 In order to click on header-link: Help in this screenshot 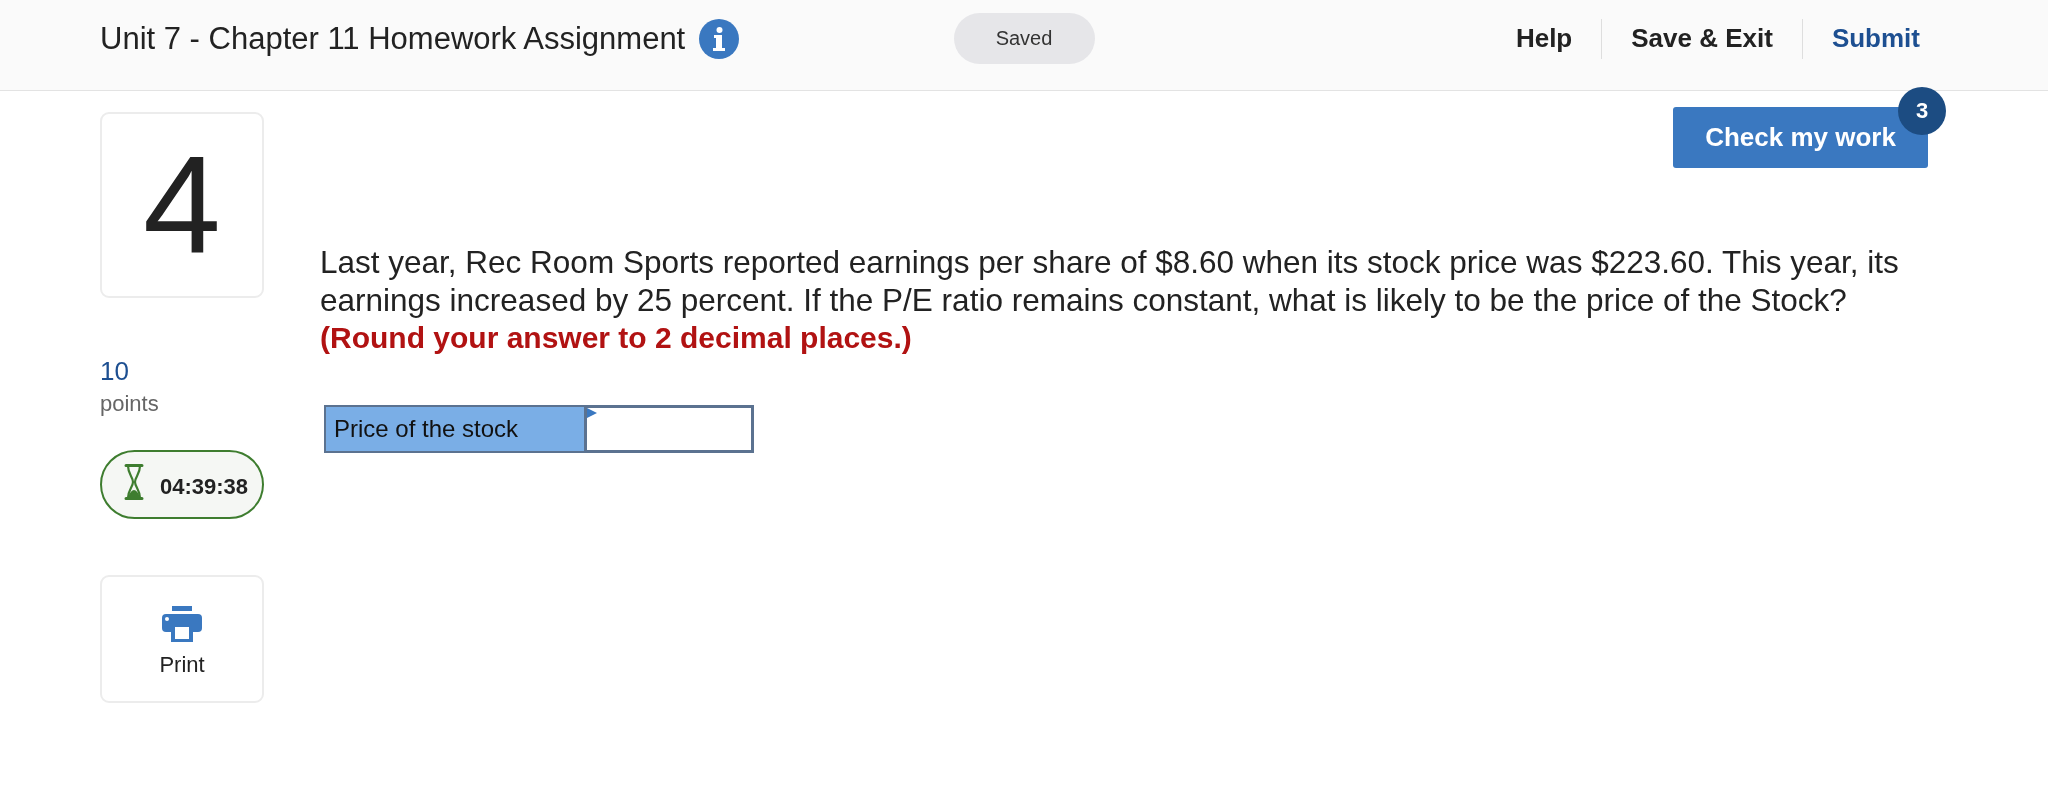, I will do `click(1544, 38)`.